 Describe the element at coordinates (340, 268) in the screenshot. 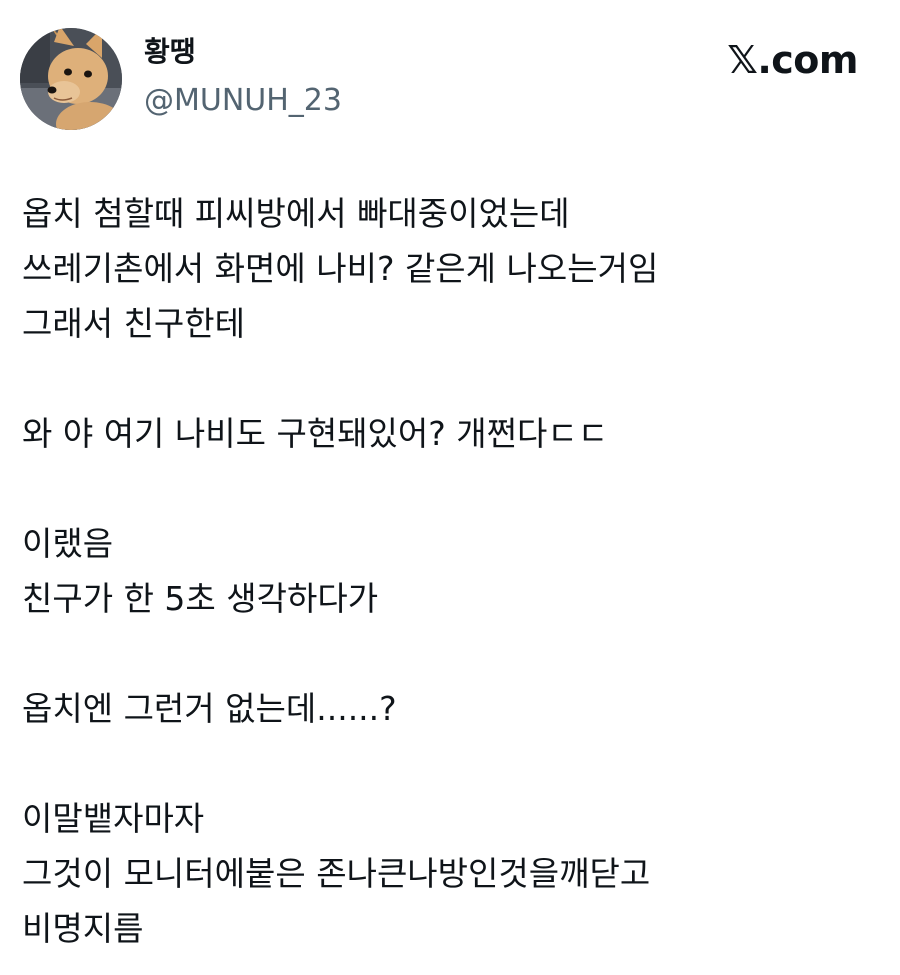

I see `tweet-line: 쓰레기촌에서 화면에 나비? 같은게 나오는거임` at that location.